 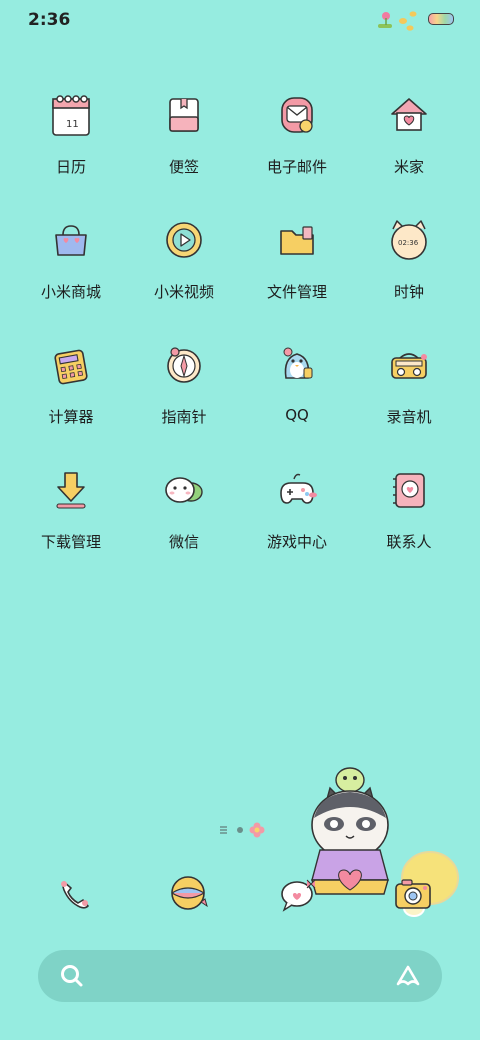 I want to click on search-icon, so click(x=72, y=976).